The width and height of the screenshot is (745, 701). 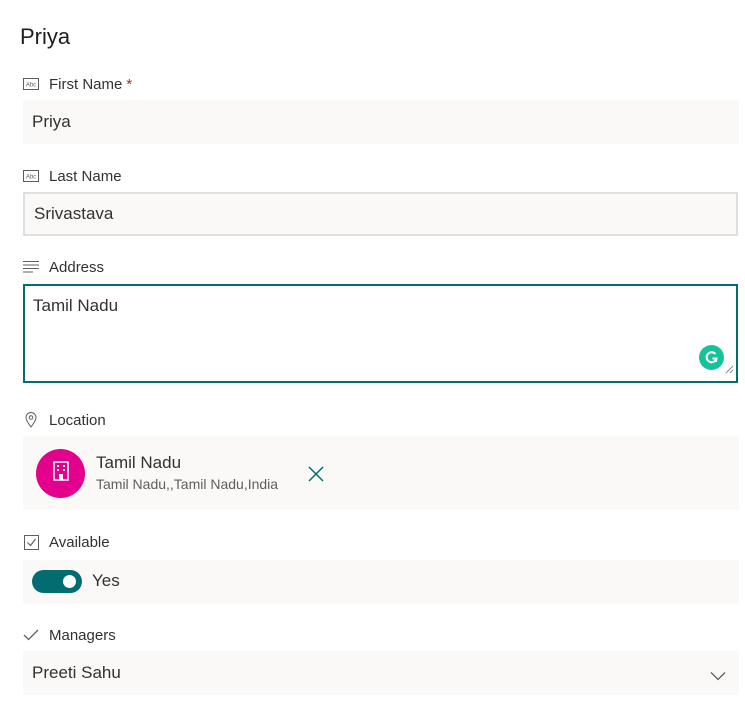 I want to click on address-label: Address, so click(x=77, y=267).